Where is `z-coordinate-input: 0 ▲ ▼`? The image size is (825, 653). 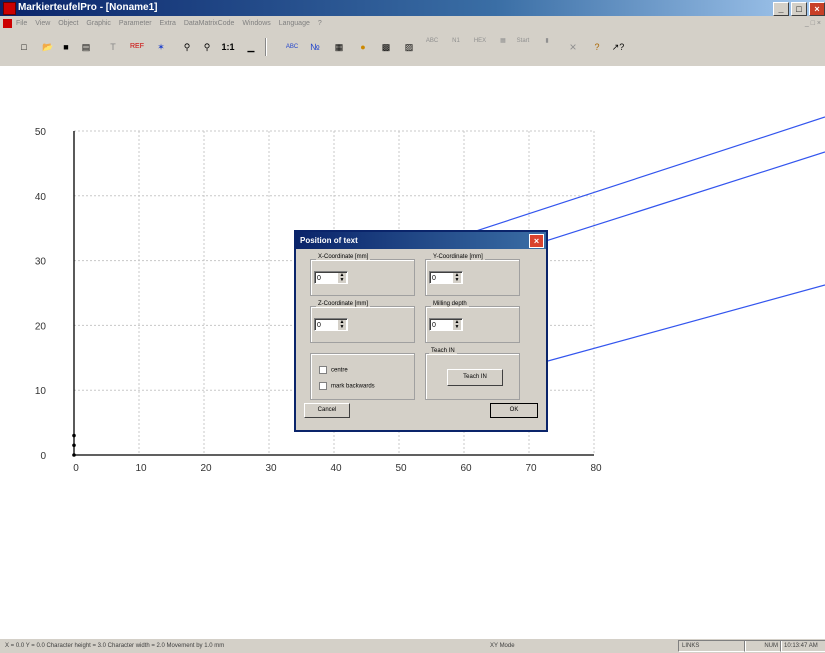
z-coordinate-input: 0 ▲ ▼ is located at coordinates (331, 324).